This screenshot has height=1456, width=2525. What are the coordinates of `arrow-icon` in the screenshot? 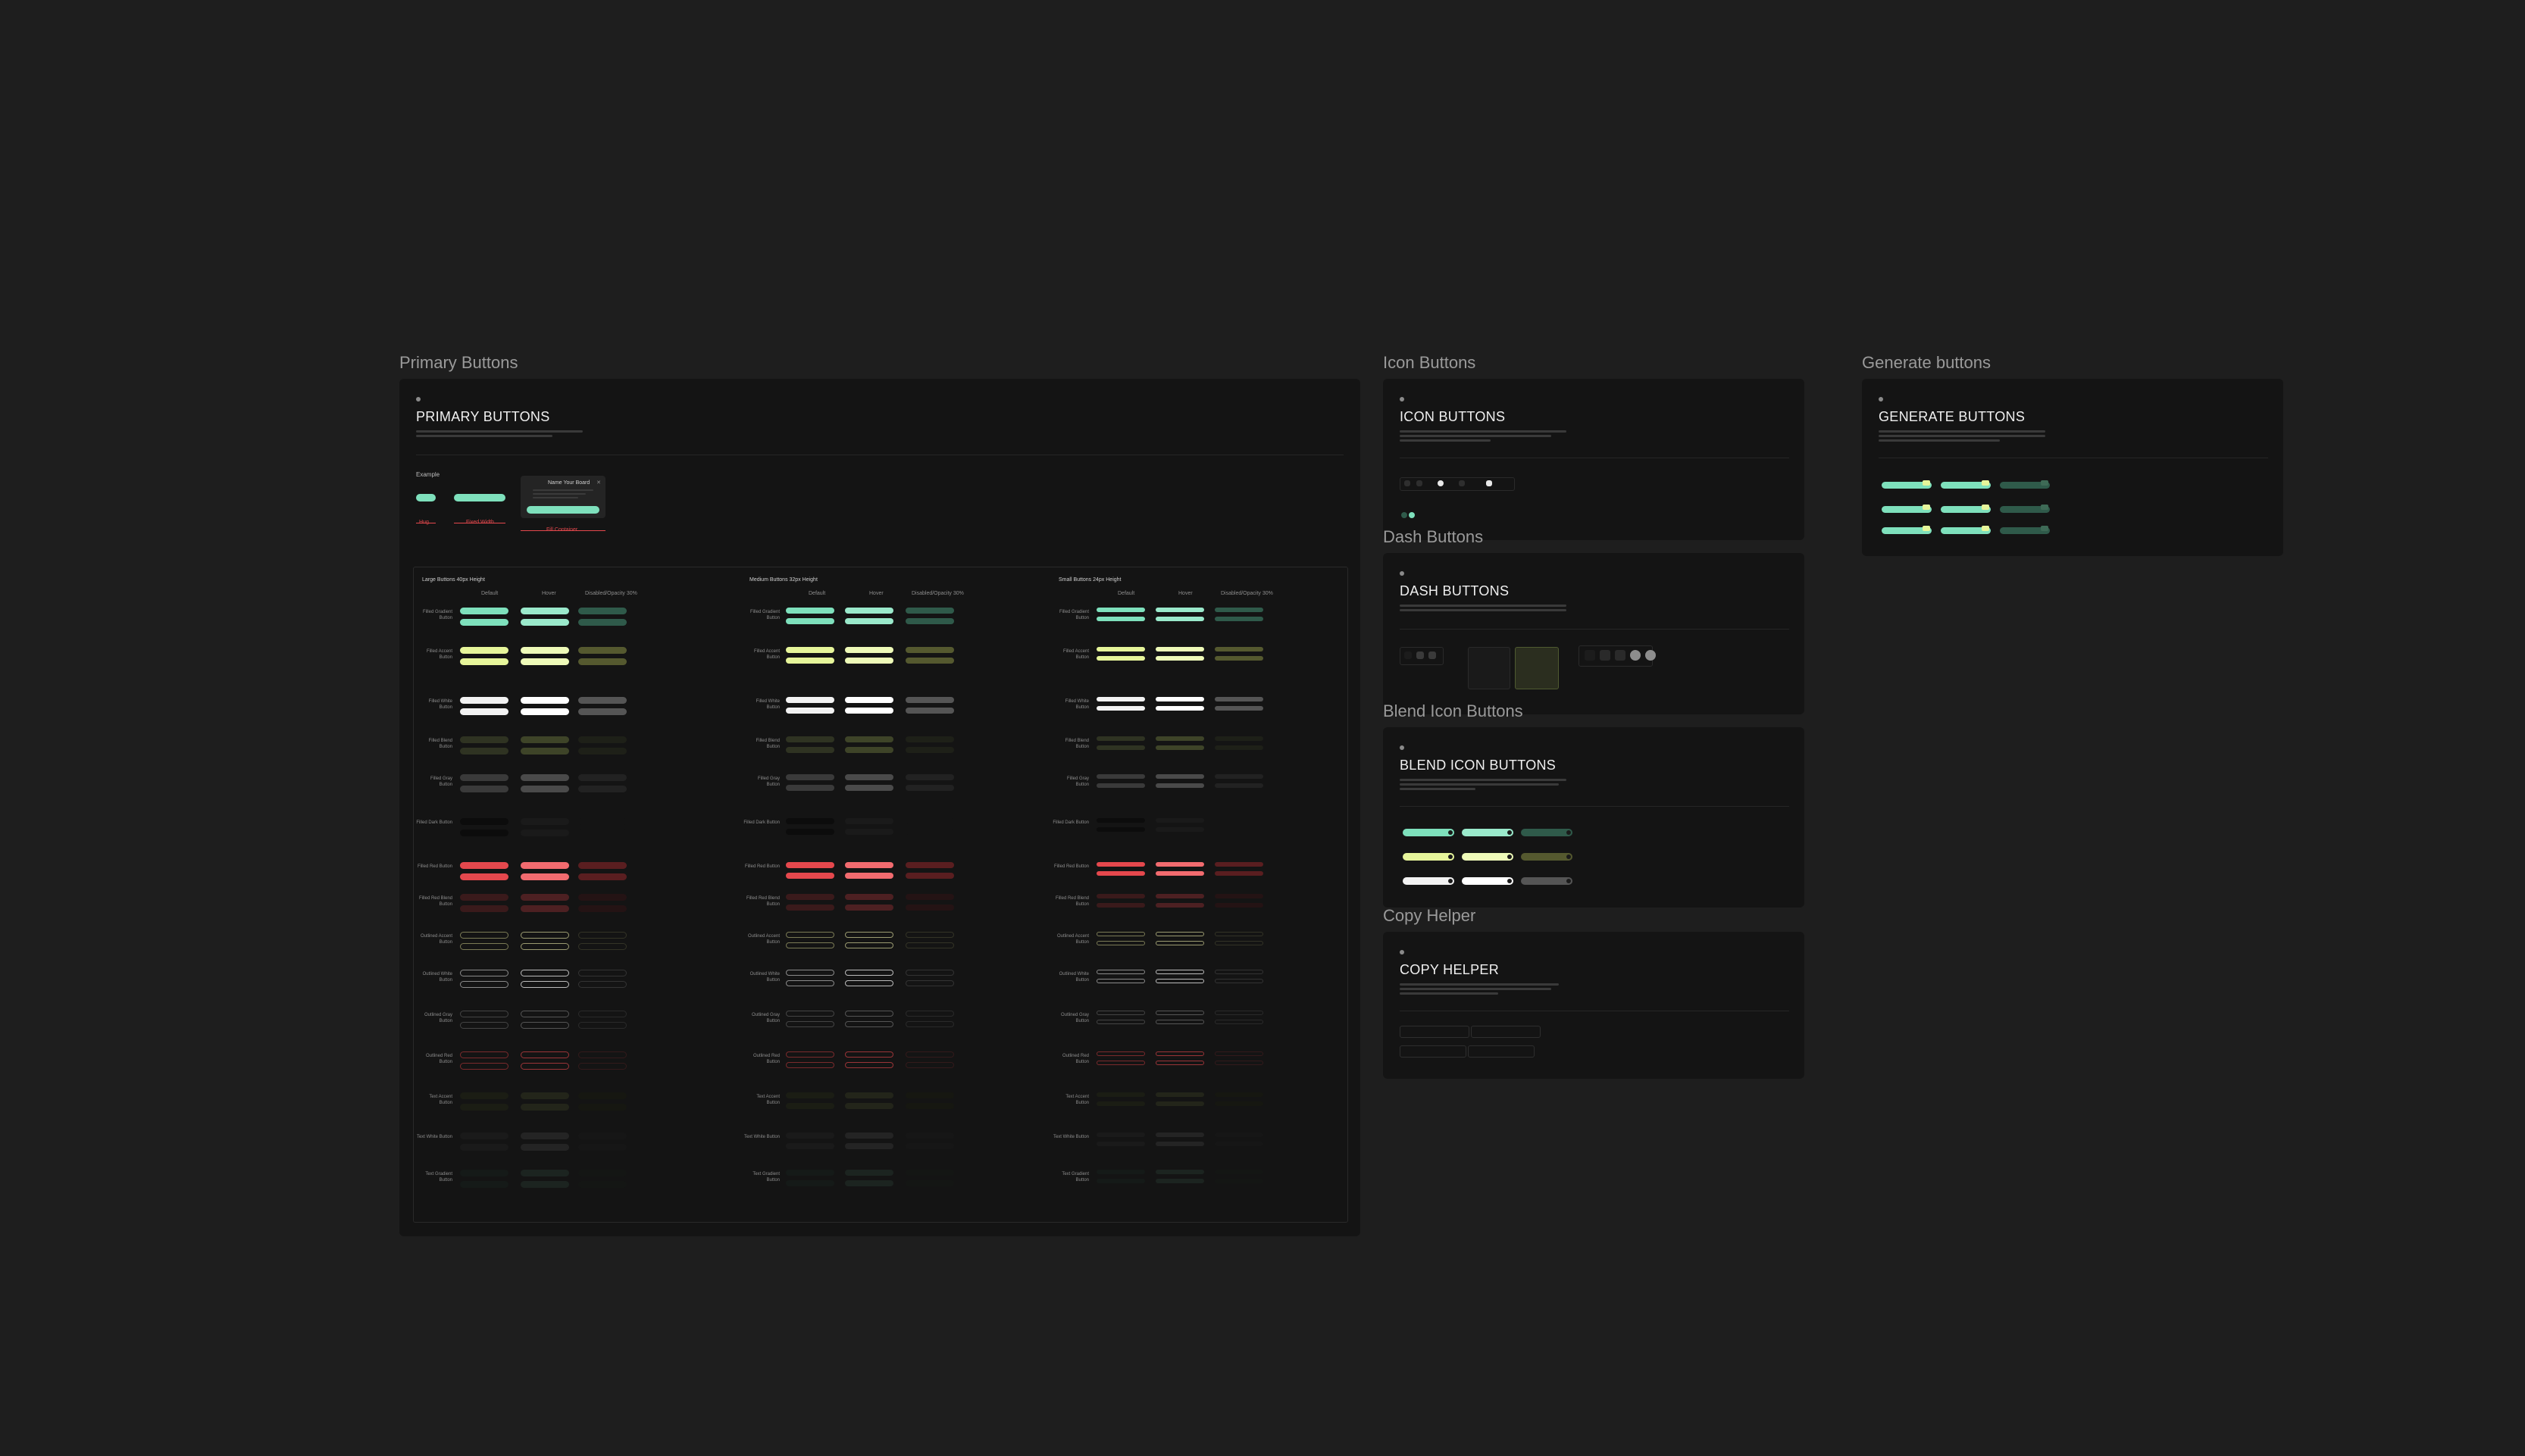 It's located at (1419, 483).